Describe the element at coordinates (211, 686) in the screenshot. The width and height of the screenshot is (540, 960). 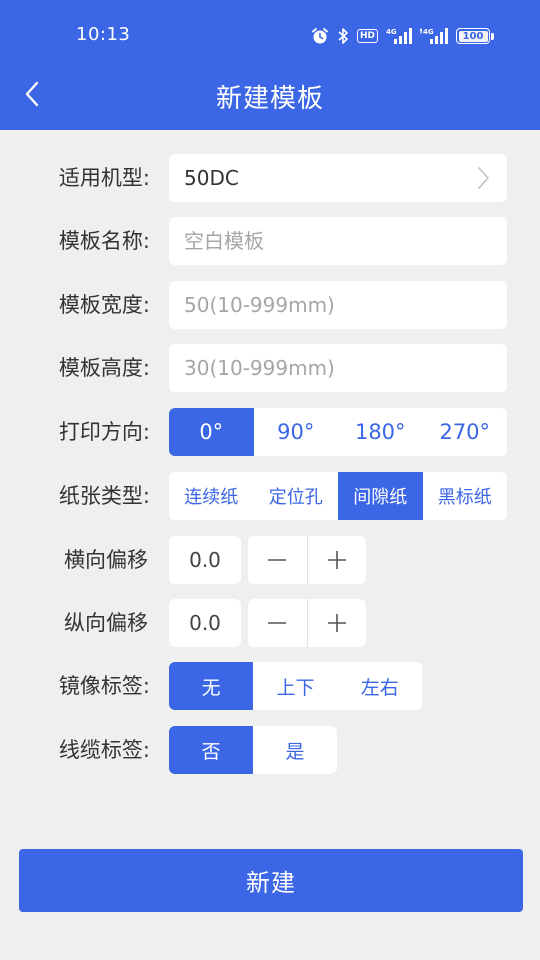
I see `mirror-option-none: 无` at that location.